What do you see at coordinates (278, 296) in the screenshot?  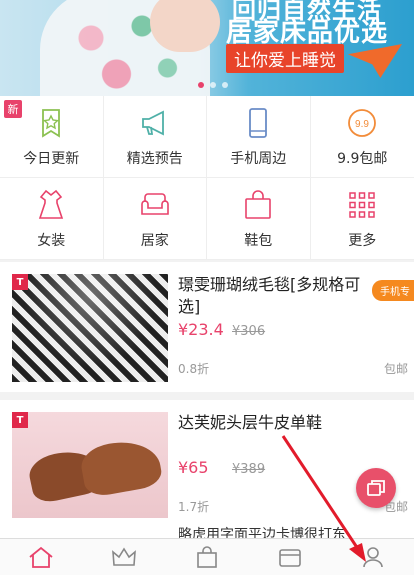 I see `product-title: 璟雯珊瑚绒毛毯[多规格可选]` at bounding box center [278, 296].